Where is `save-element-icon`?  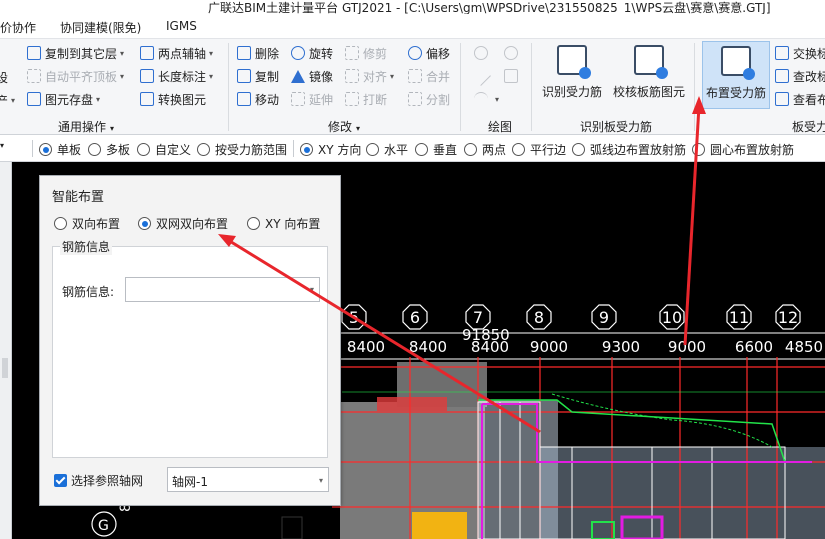
save-element-icon is located at coordinates (34, 99).